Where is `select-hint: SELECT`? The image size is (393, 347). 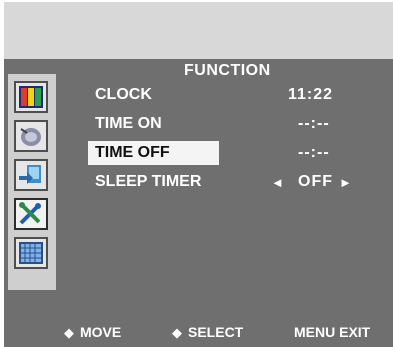
select-hint: SELECT is located at coordinates (216, 332).